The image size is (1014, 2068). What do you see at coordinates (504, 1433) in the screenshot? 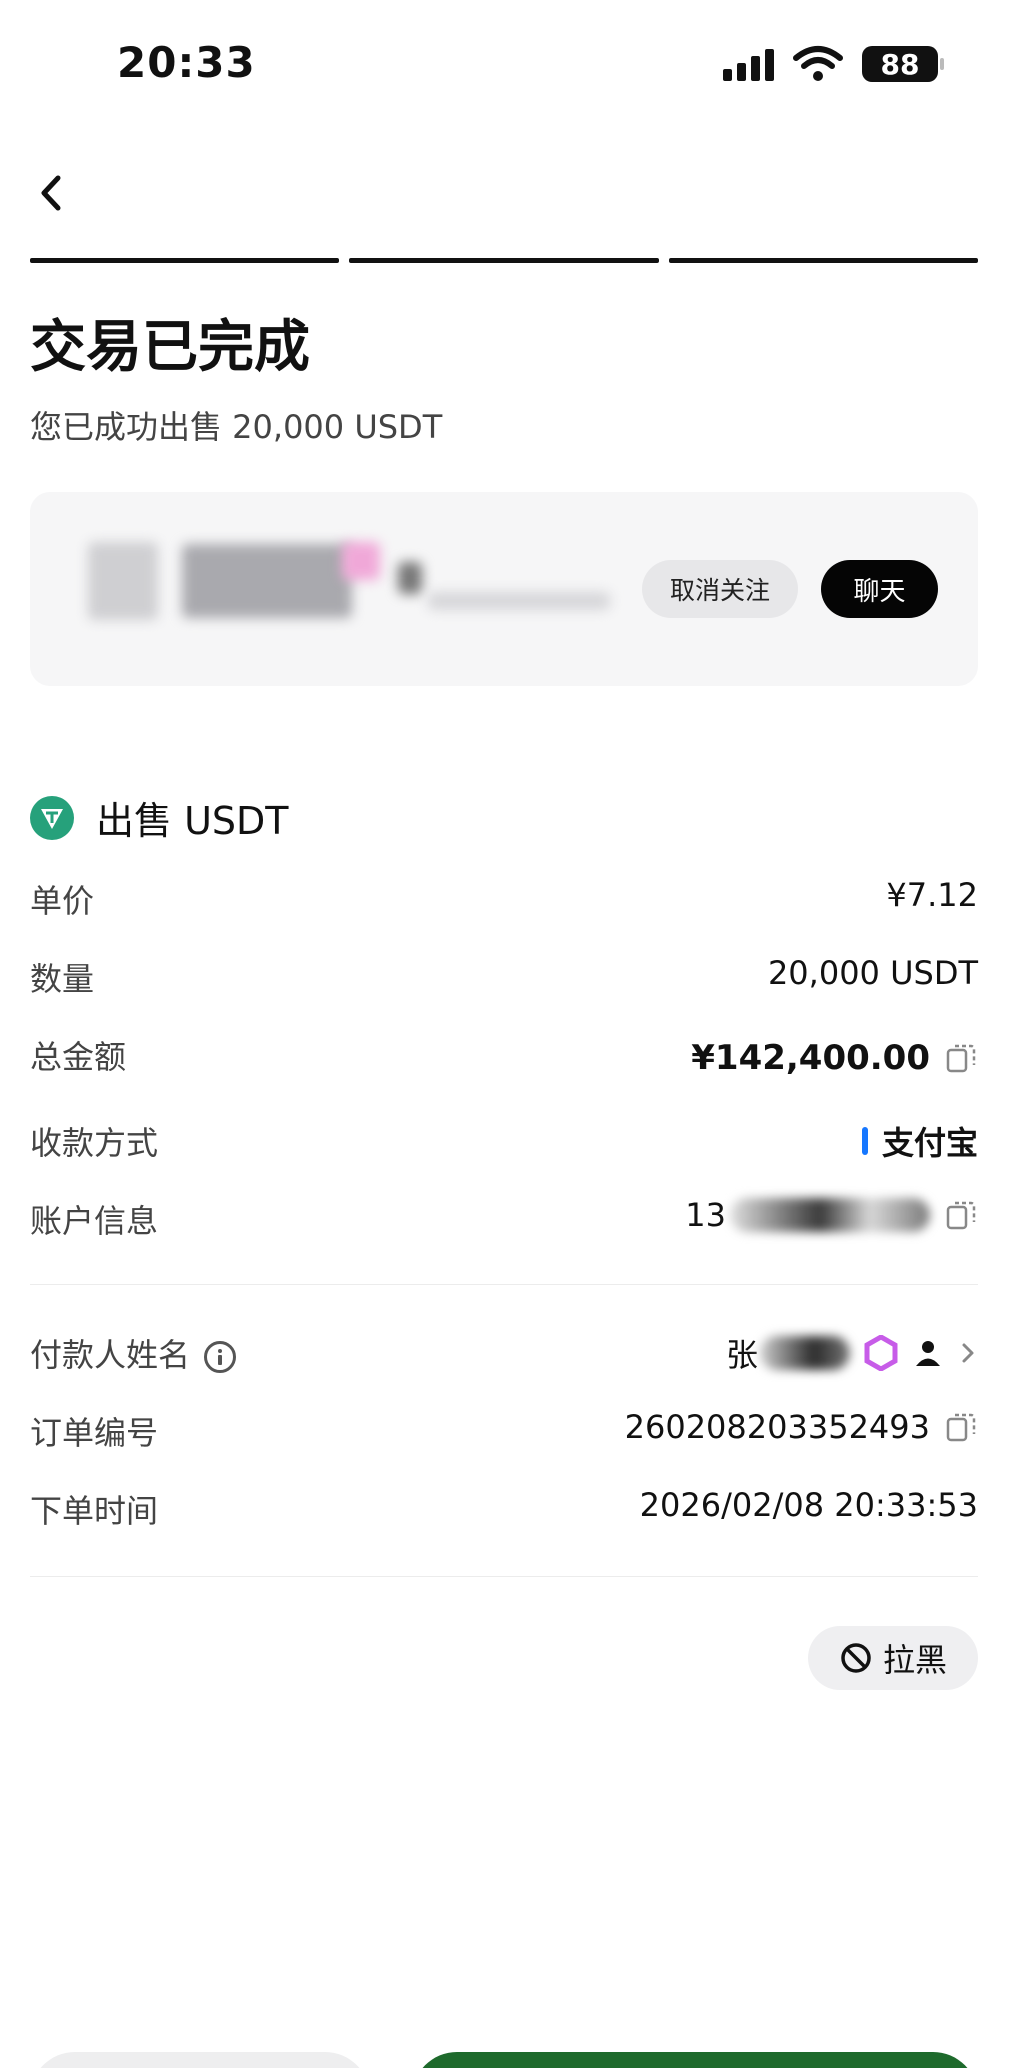
I see `order-number-row: 订单编号 260208203352493` at bounding box center [504, 1433].